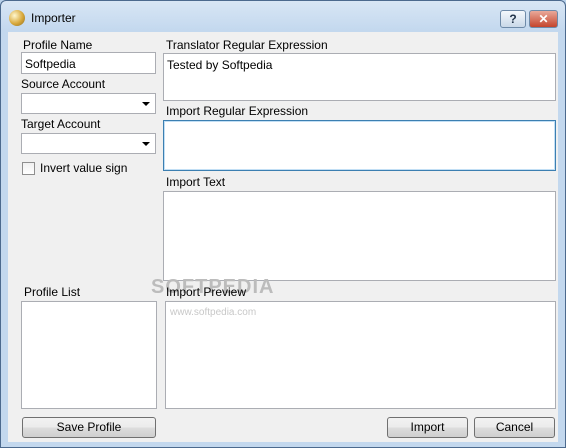 Image resolution: width=566 pixels, height=448 pixels. What do you see at coordinates (206, 292) in the screenshot?
I see `import-preview-label: Import Preview` at bounding box center [206, 292].